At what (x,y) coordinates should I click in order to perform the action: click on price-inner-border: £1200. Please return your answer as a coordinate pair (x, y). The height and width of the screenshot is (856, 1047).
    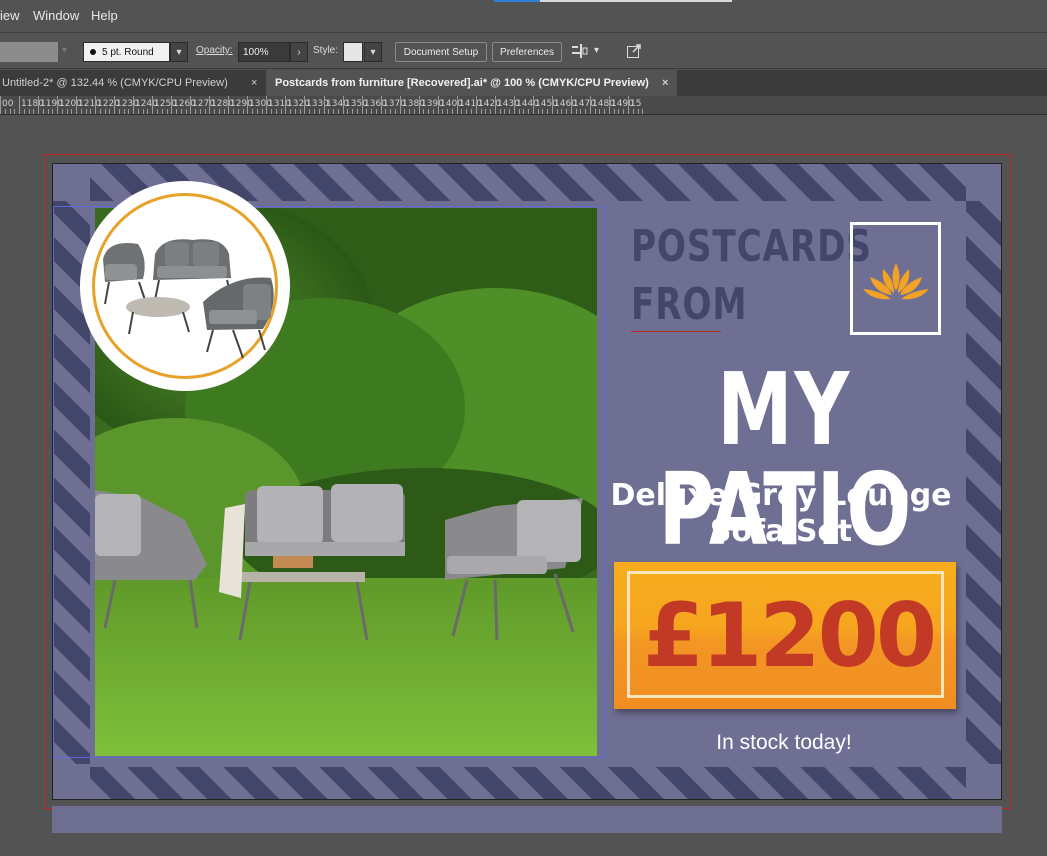
    Looking at the image, I should click on (785, 634).